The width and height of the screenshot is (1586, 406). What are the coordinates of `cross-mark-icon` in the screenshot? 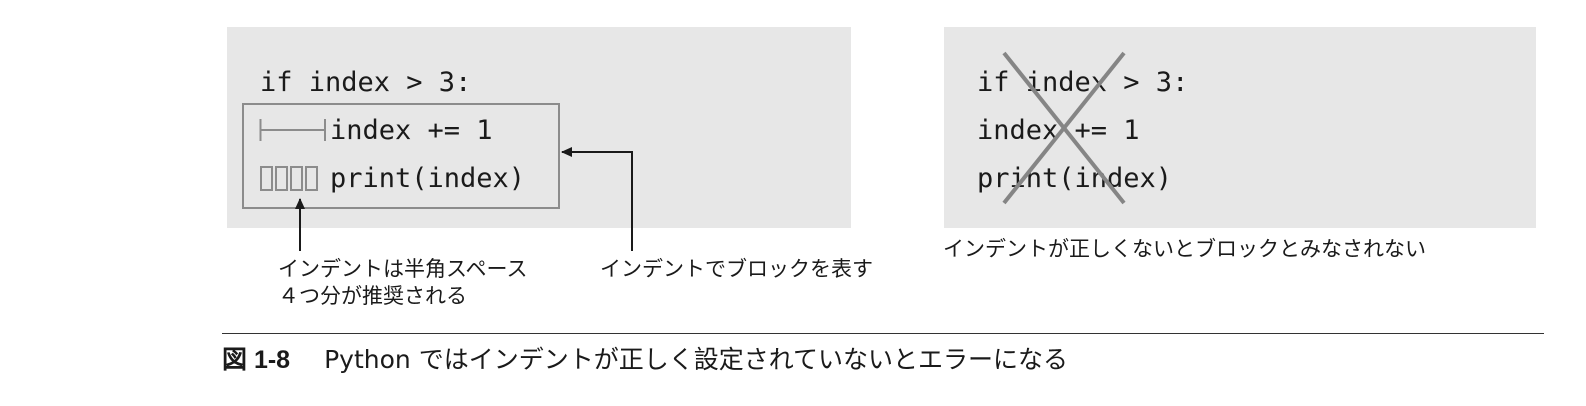 It's located at (1064, 128).